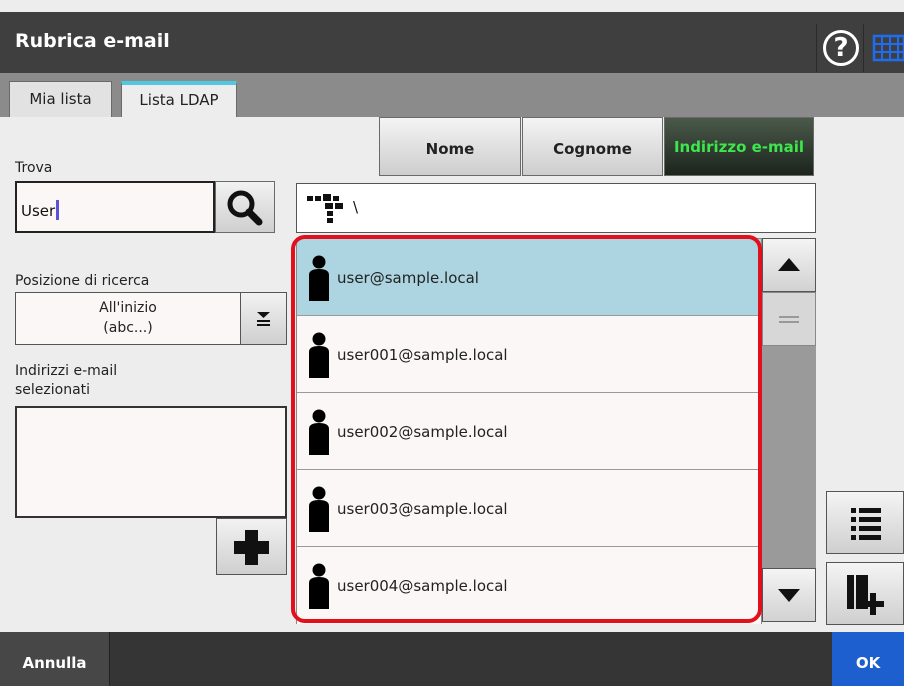 The height and width of the screenshot is (686, 904). I want to click on search-input: User, so click(115, 207).